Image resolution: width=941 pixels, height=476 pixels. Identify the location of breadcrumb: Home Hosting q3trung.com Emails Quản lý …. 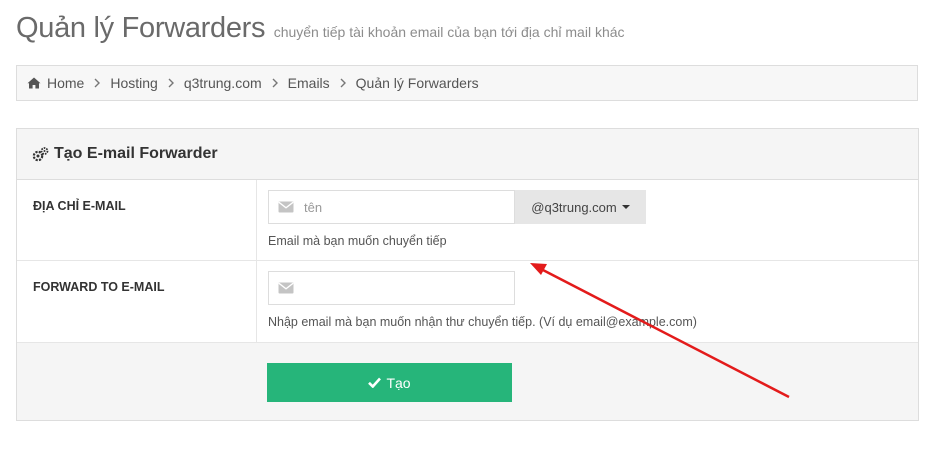
(467, 83).